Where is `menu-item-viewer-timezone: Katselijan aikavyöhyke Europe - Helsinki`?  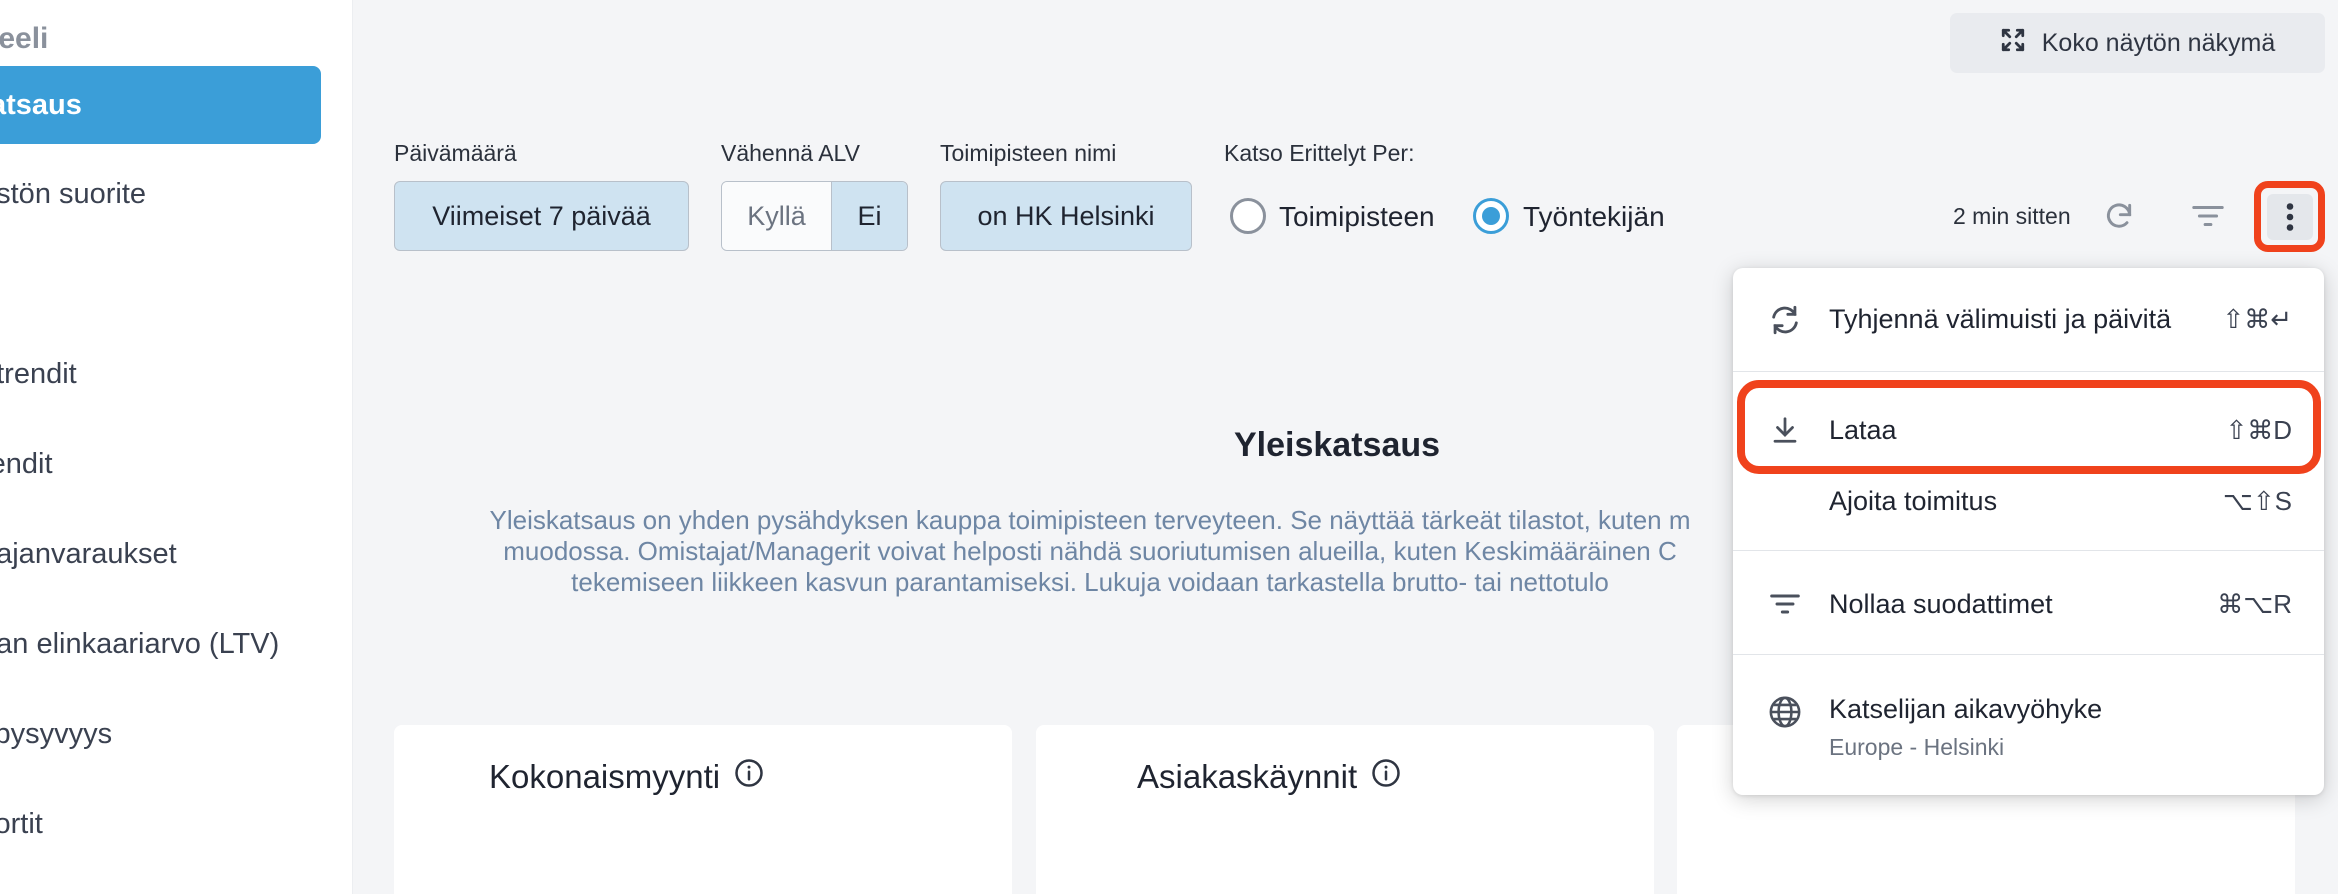 menu-item-viewer-timezone: Katselijan aikavyöhyke Europe - Helsinki is located at coordinates (2028, 721).